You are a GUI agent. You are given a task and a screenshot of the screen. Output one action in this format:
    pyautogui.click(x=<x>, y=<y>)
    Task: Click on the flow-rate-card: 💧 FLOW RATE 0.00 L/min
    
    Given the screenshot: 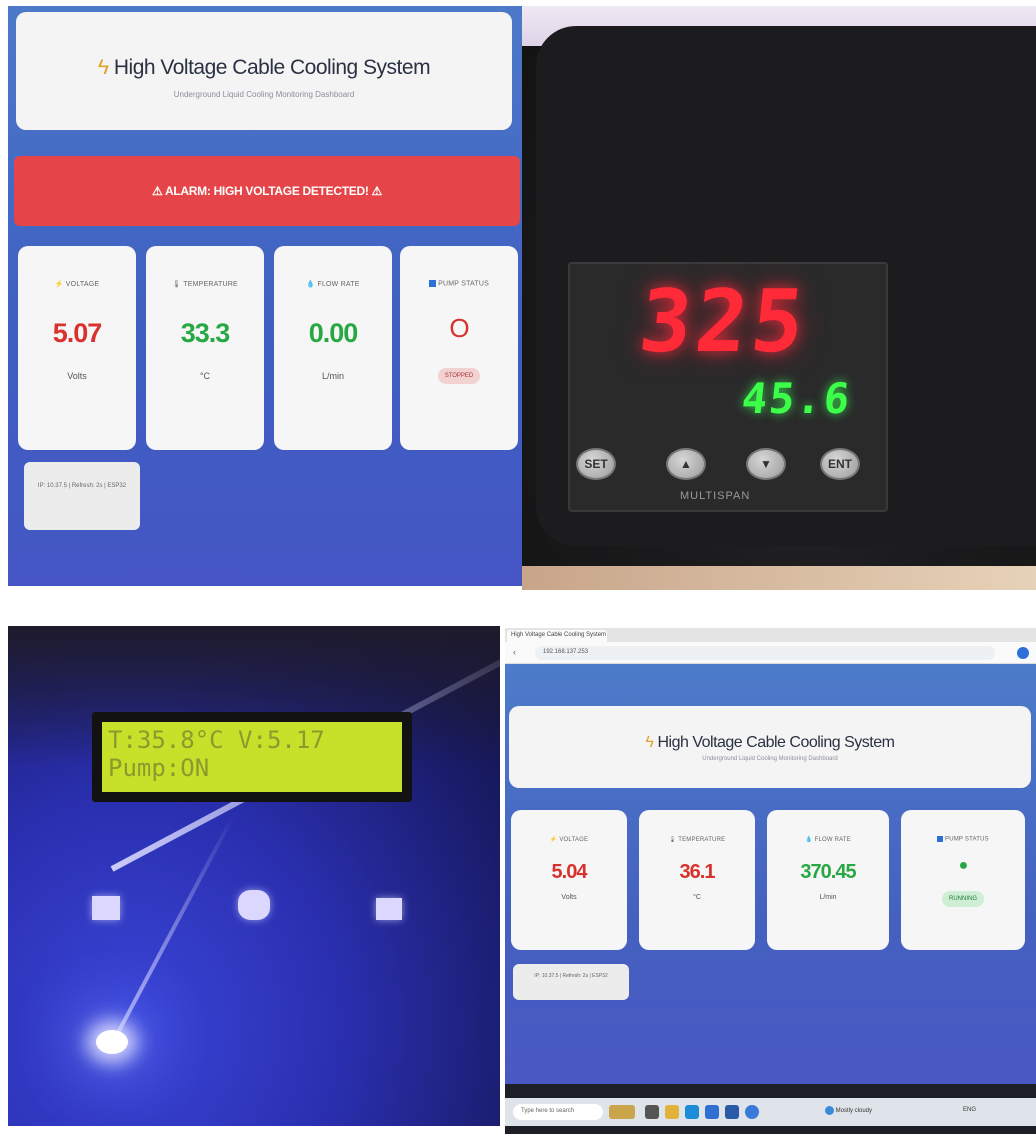 What is the action you would take?
    pyautogui.click(x=333, y=348)
    